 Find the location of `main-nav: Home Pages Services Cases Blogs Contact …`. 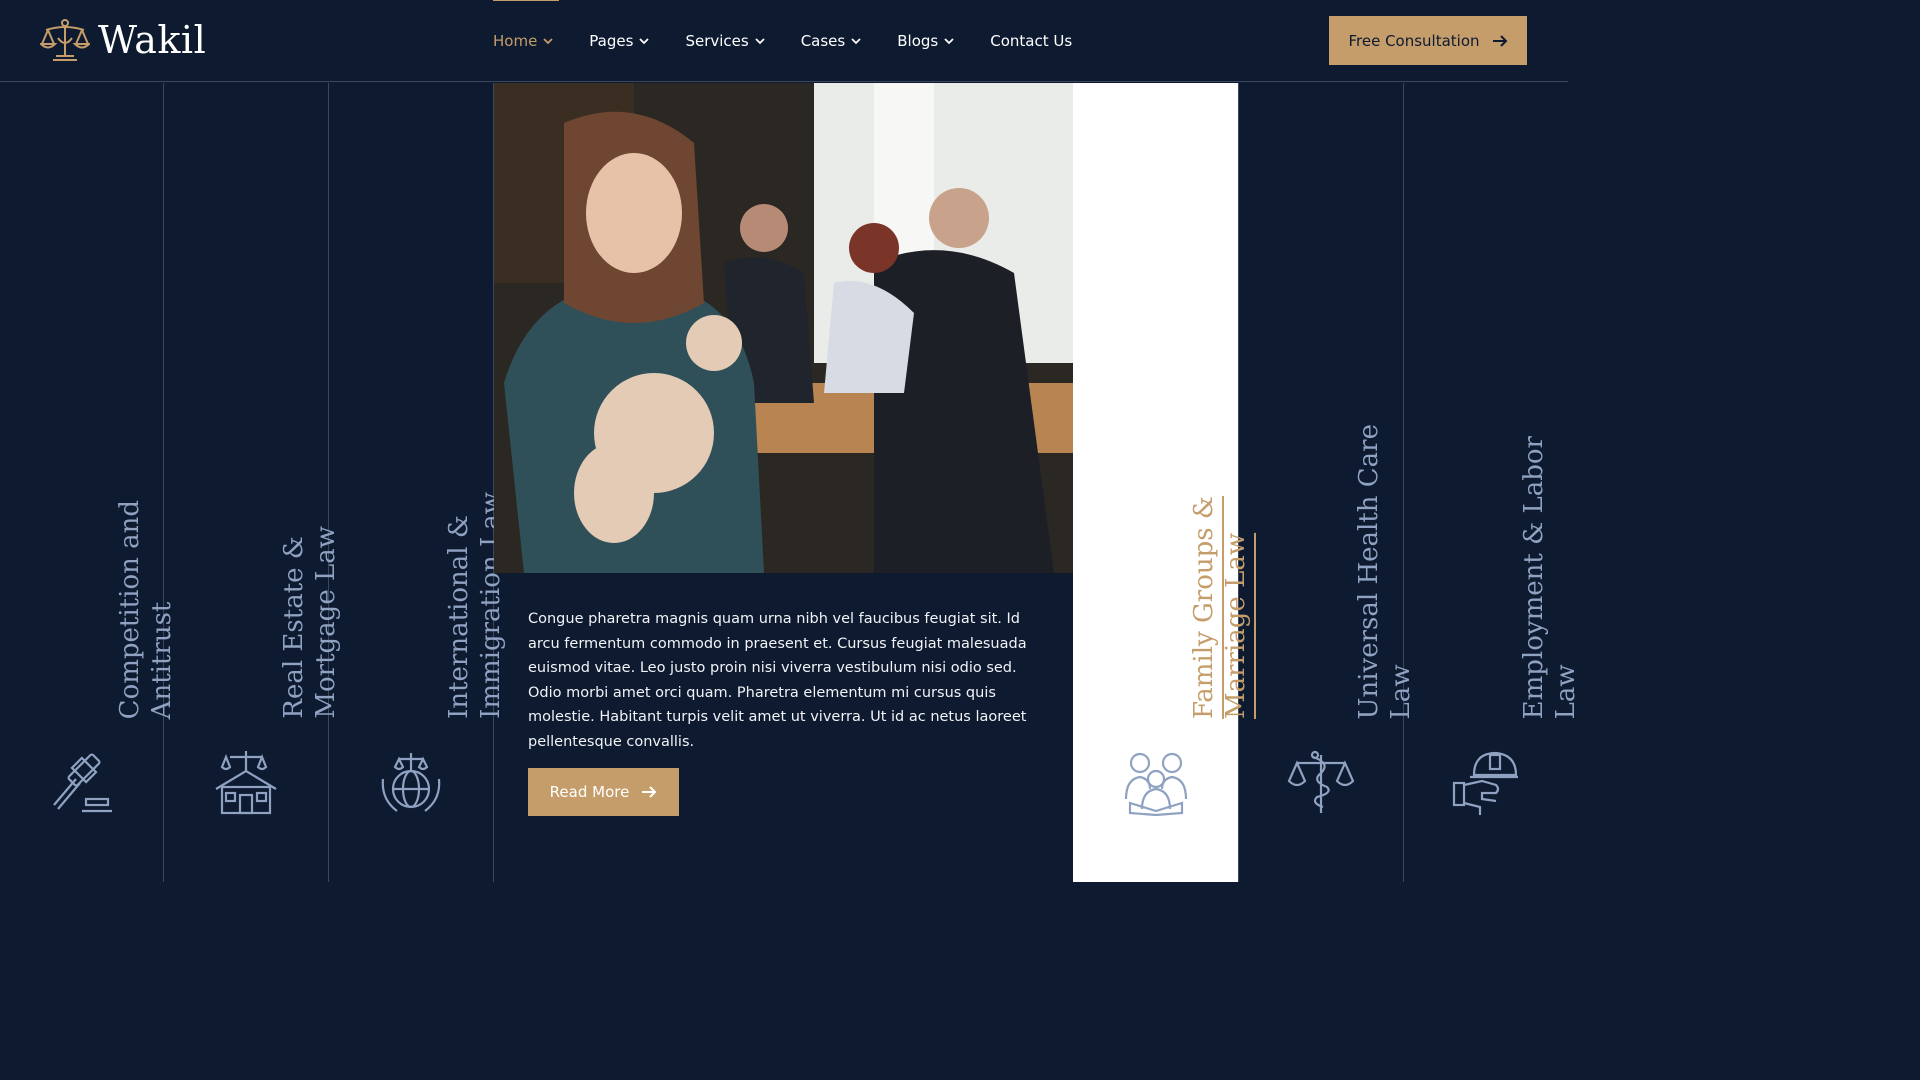

main-nav: Home Pages Services Cases Blogs Contact … is located at coordinates (800, 41).